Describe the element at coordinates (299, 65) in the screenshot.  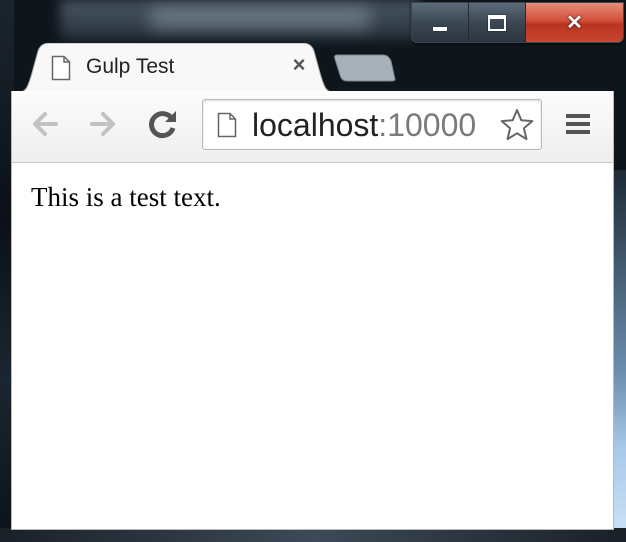
I see `tab-close-button: ×` at that location.